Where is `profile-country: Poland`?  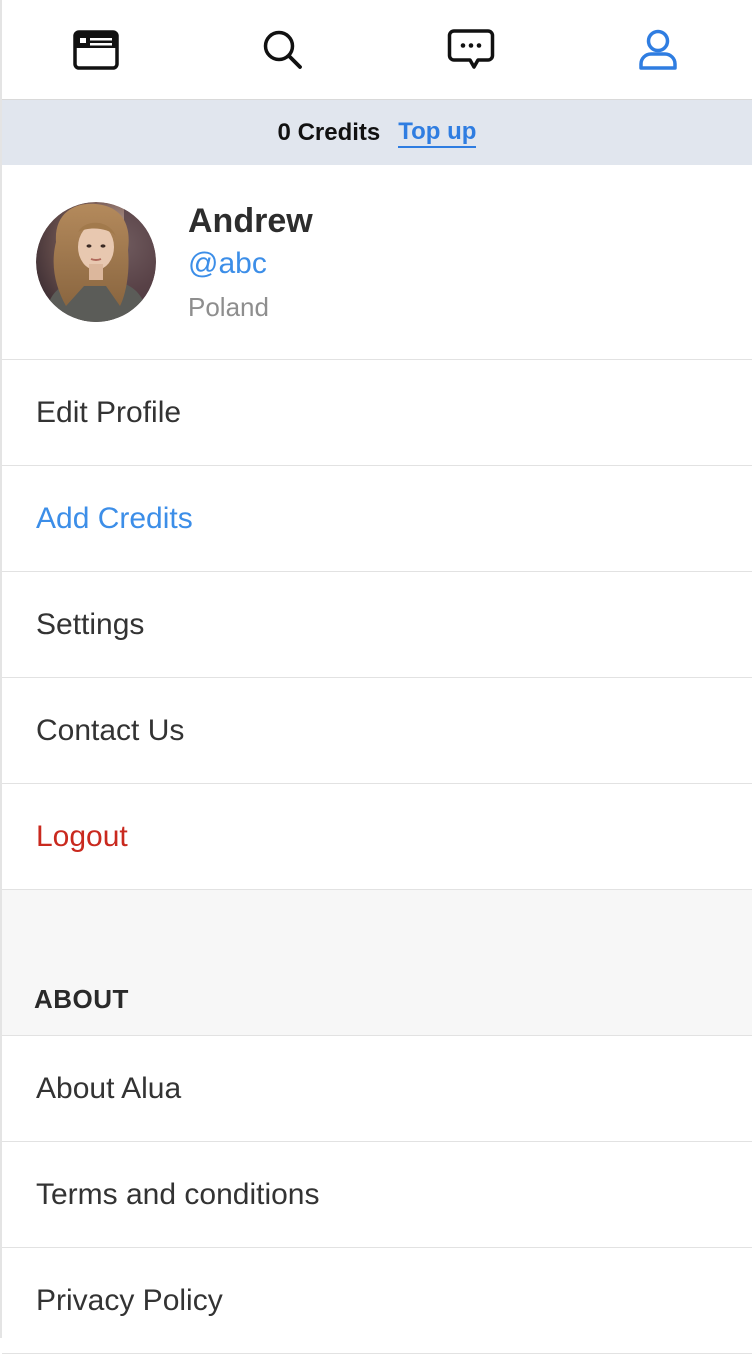
profile-country: Poland is located at coordinates (228, 307).